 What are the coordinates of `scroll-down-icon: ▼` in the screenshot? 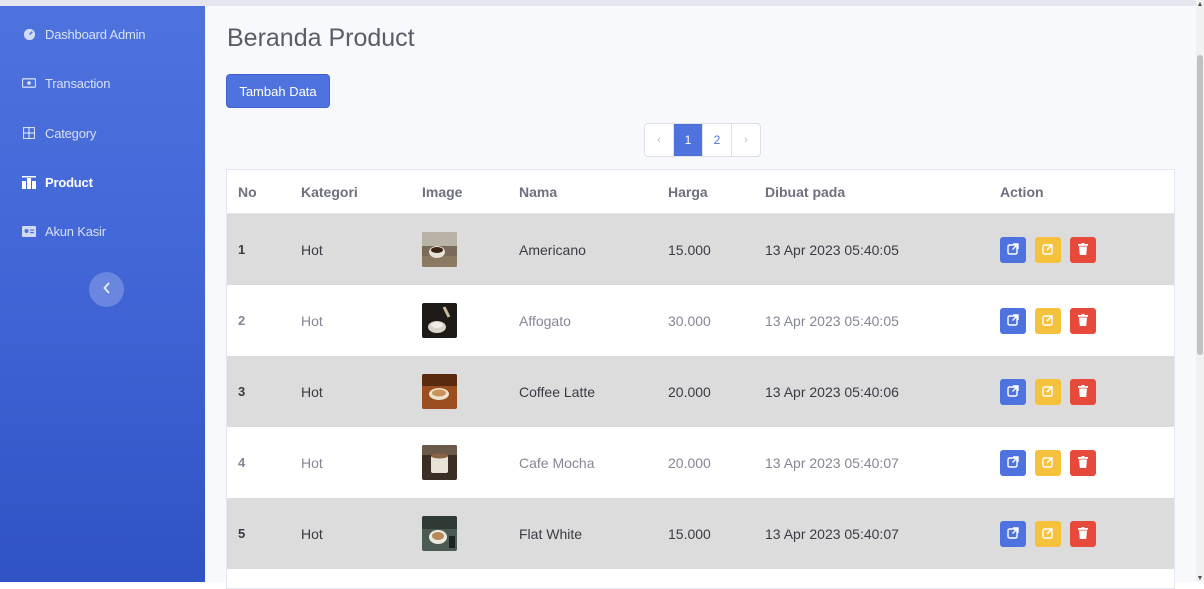 It's located at (1200, 578).